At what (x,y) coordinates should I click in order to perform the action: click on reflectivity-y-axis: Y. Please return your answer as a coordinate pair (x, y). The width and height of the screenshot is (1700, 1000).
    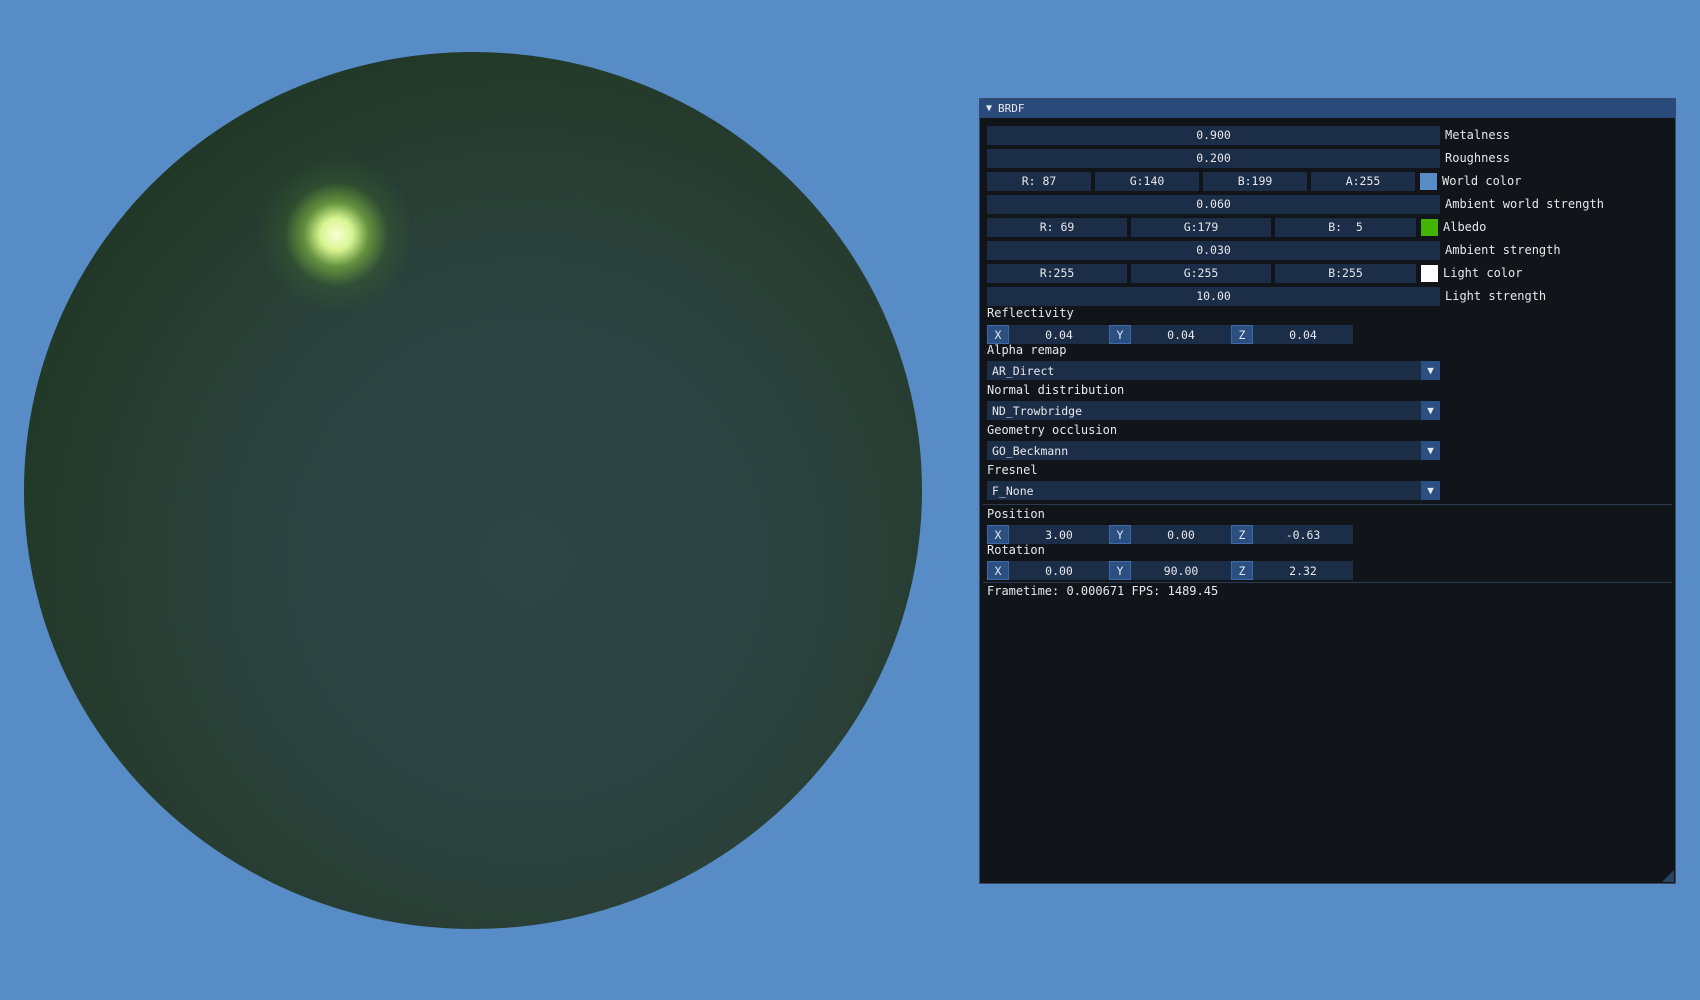
    Looking at the image, I should click on (1120, 334).